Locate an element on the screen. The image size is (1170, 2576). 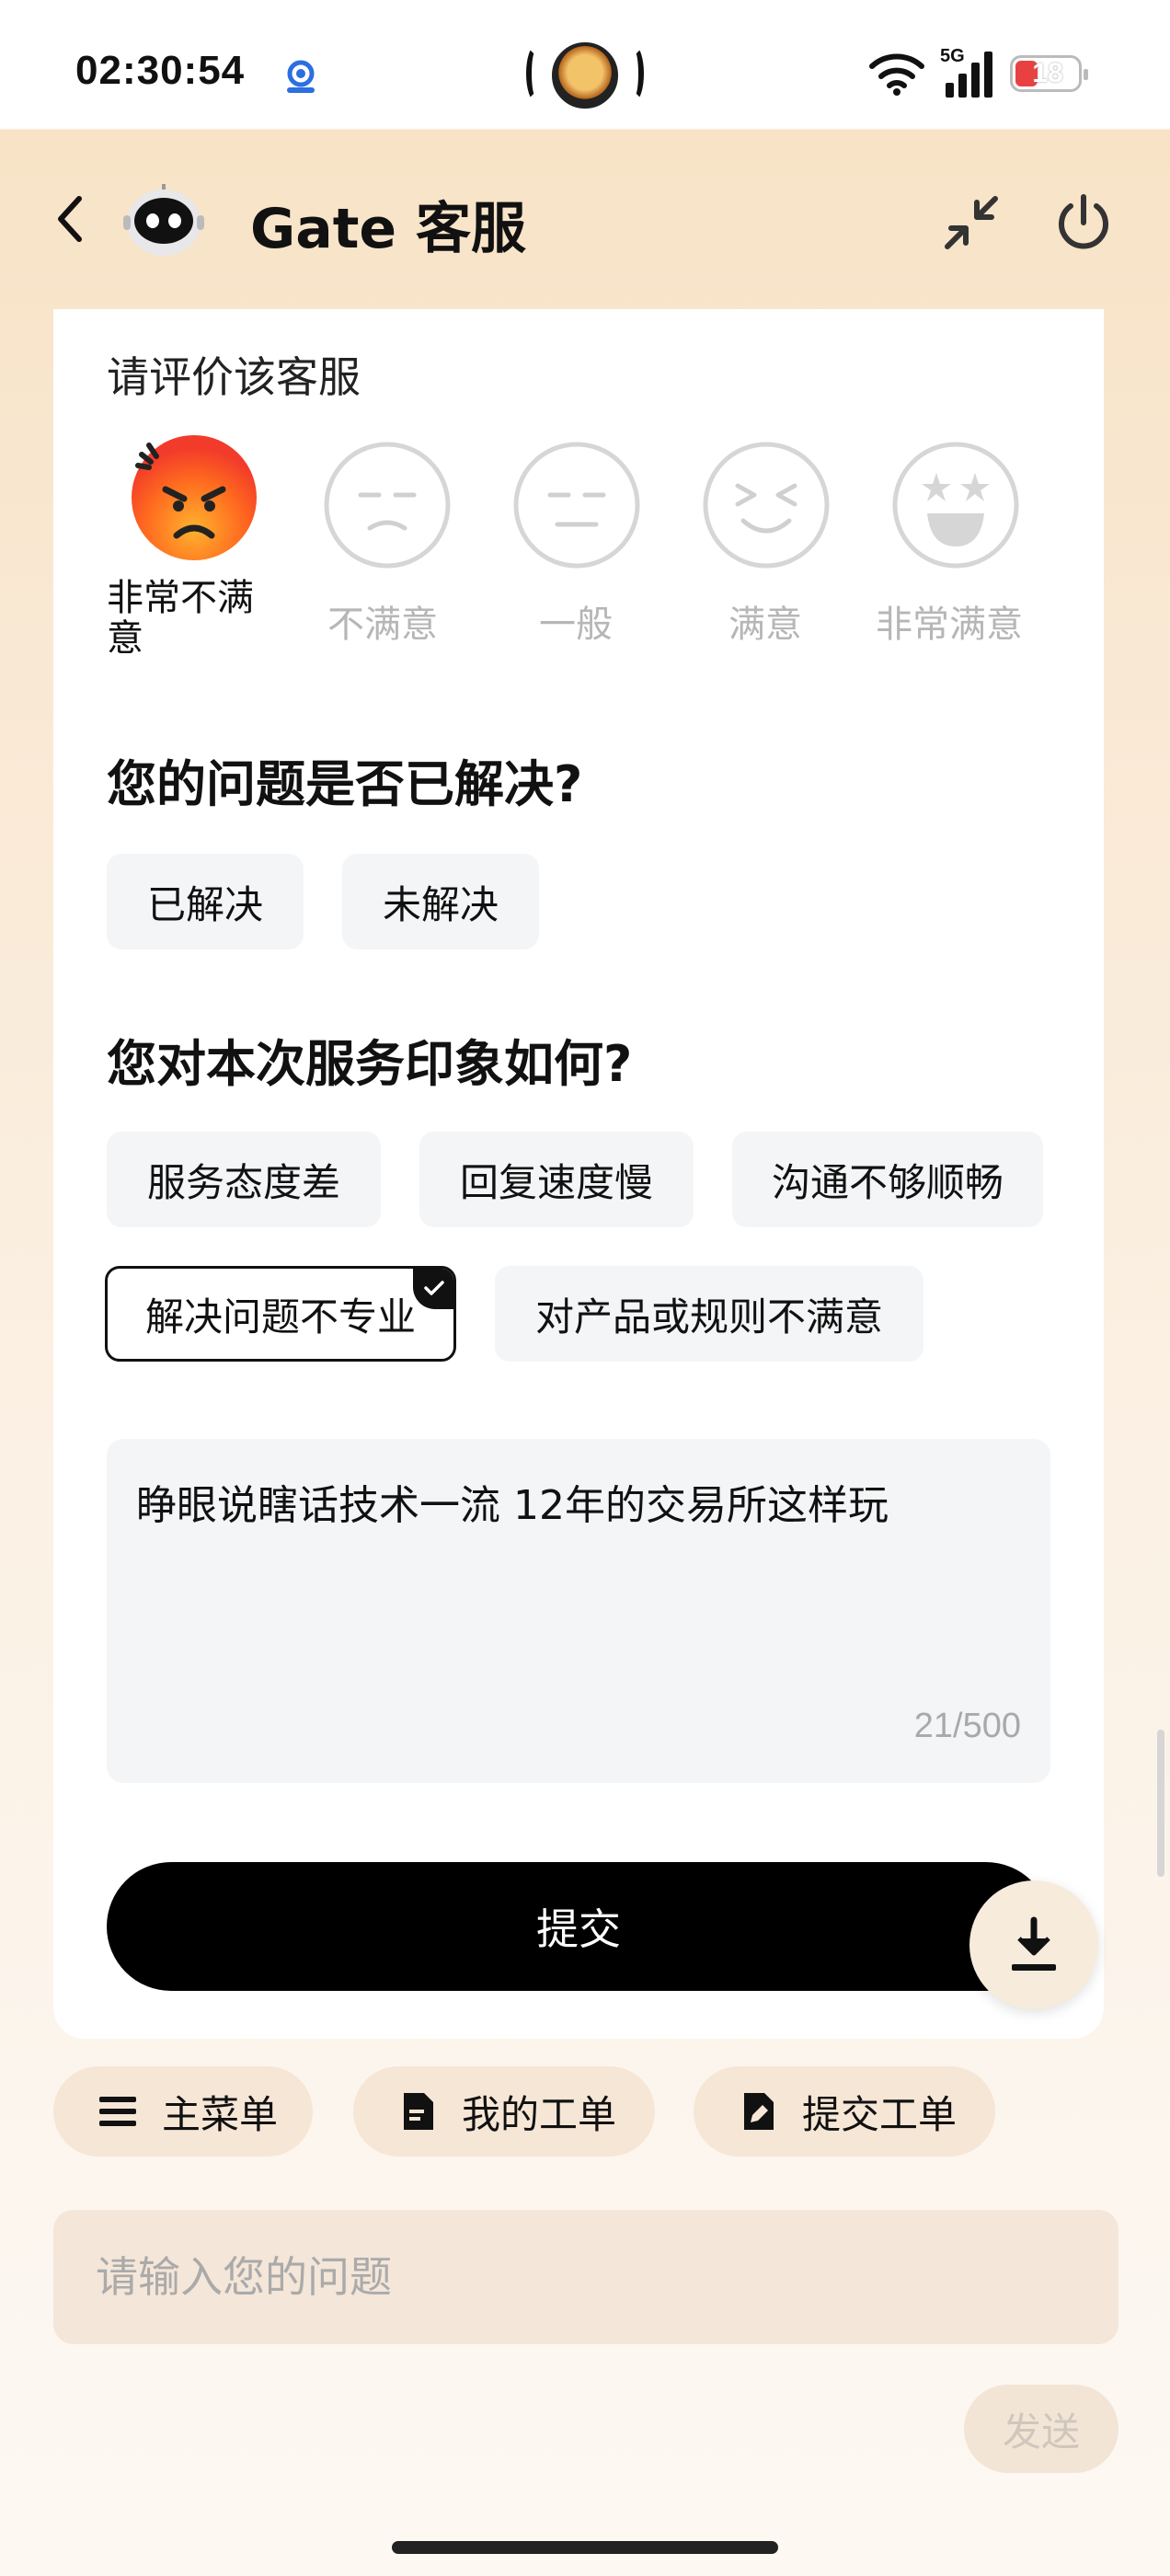
home-indicator is located at coordinates (585, 2547).